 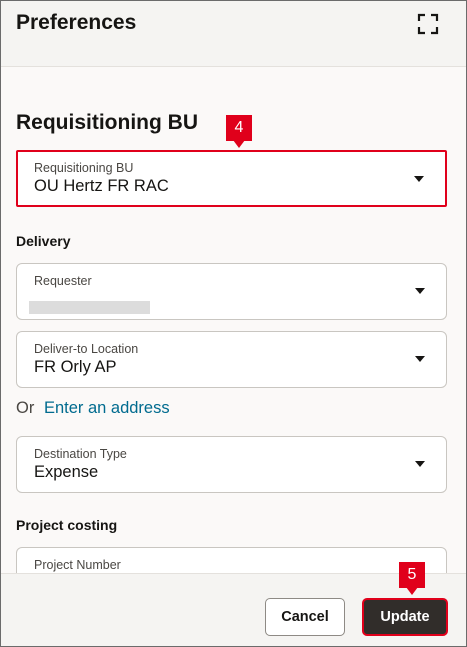 What do you see at coordinates (428, 24) in the screenshot?
I see `expand-icon` at bounding box center [428, 24].